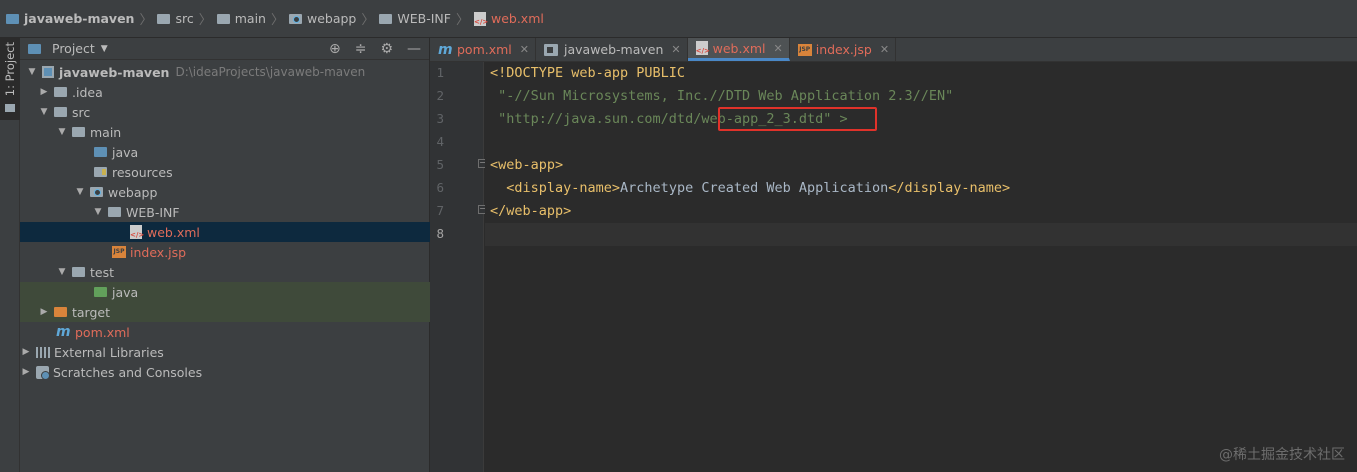 This screenshot has width=1357, height=472. I want to click on highlight-box, so click(797, 119).